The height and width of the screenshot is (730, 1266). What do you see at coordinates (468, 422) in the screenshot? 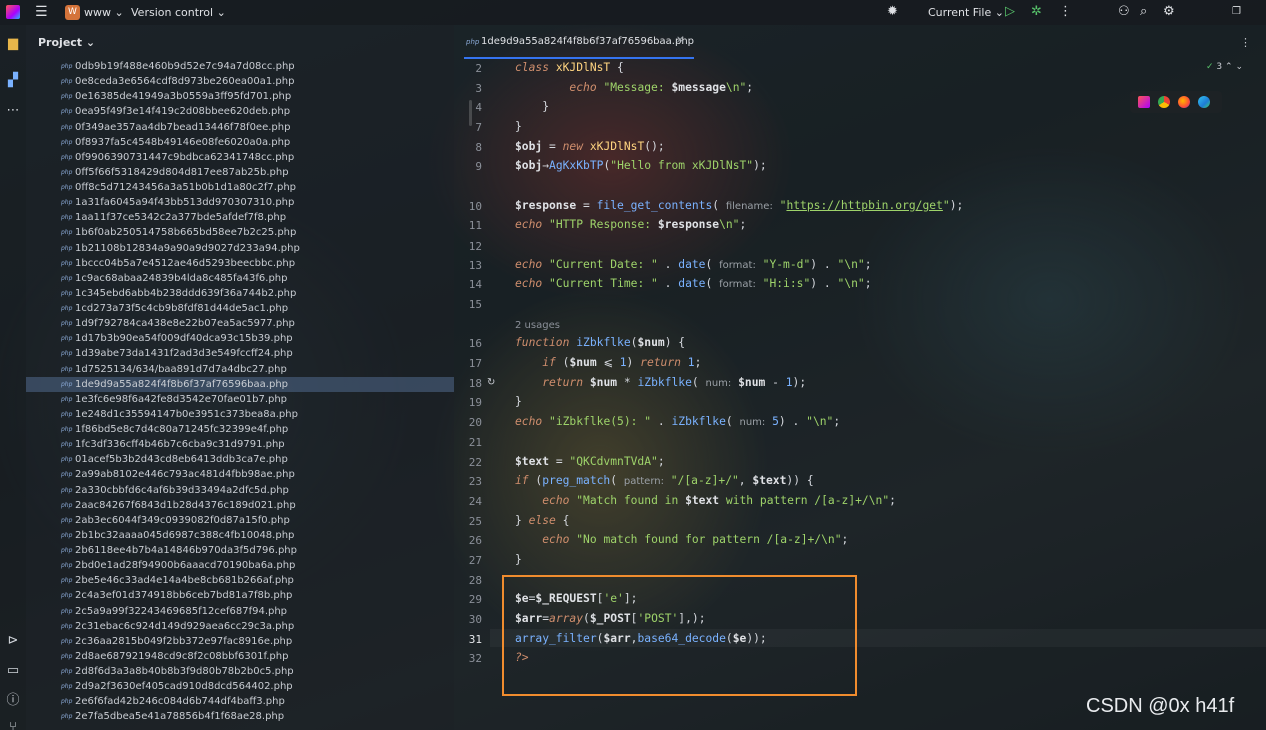
I see `line-number: 20` at bounding box center [468, 422].